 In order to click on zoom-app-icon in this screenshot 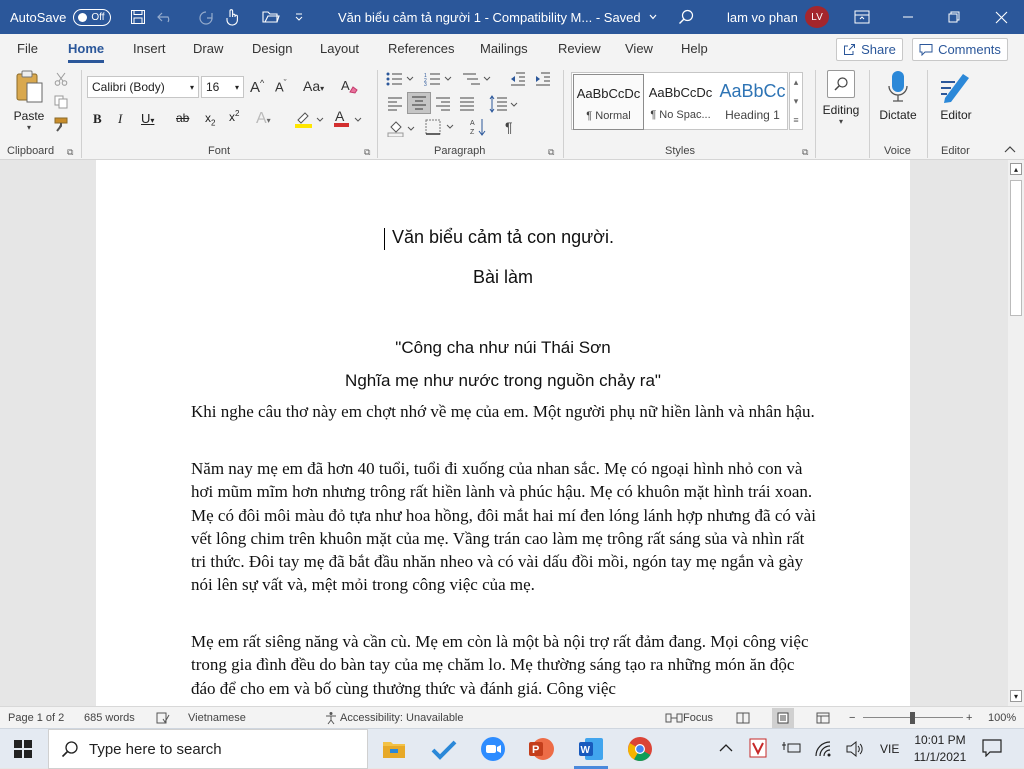, I will do `click(493, 749)`.